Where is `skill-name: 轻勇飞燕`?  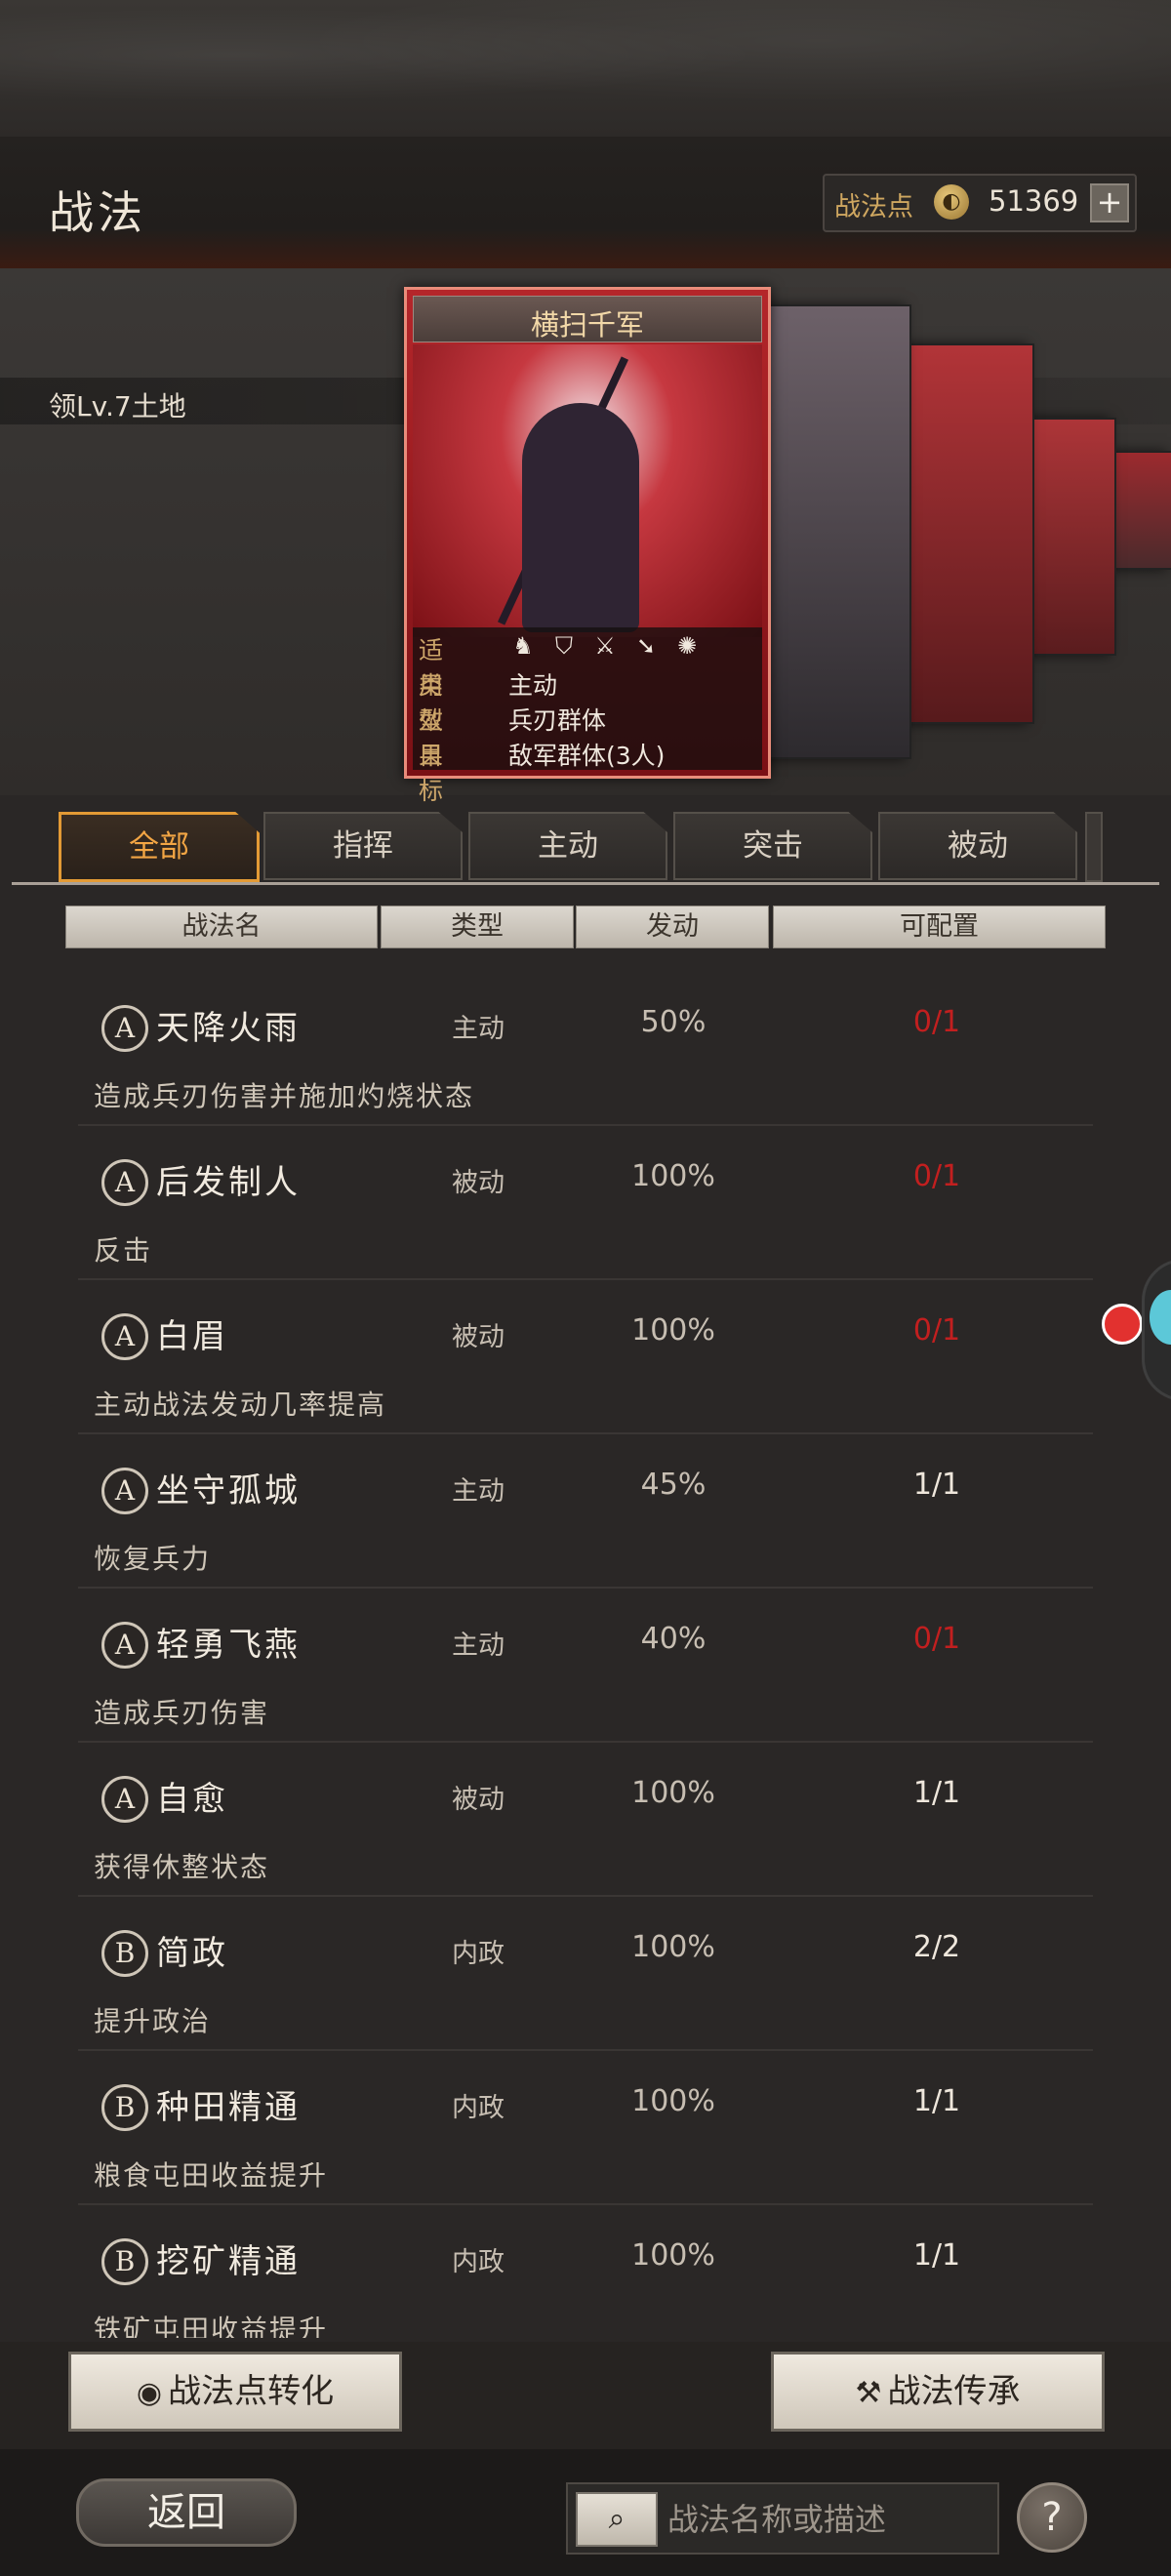 skill-name: 轻勇飞燕 is located at coordinates (228, 1645).